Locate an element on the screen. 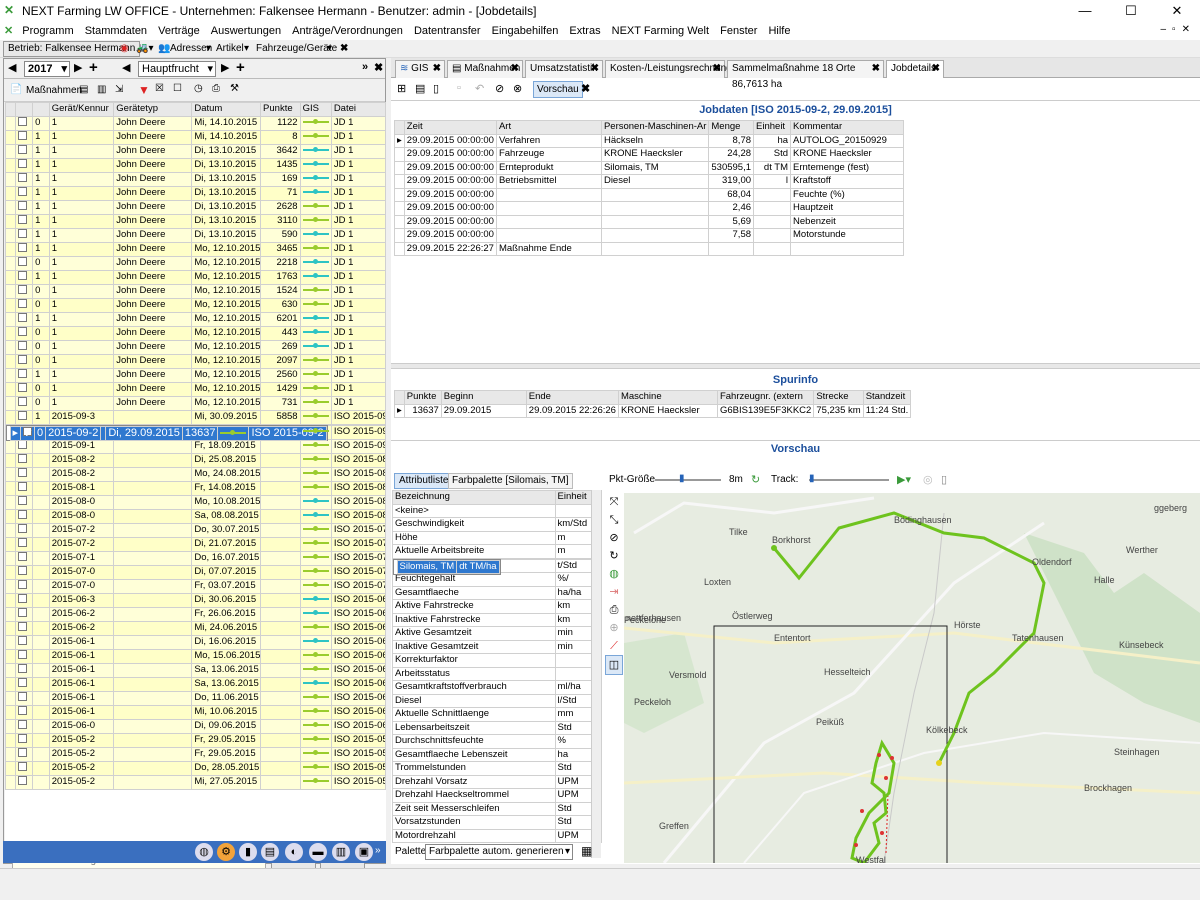  table-row: 2015-06-1 Mi, 10.06.2015 ISO 2015-06-1 is located at coordinates (195, 712).